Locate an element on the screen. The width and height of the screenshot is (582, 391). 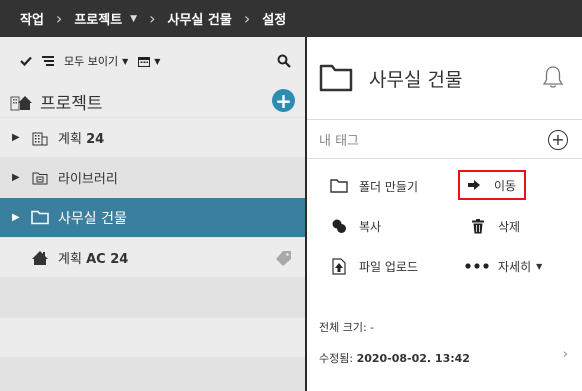
calendar-dropdown: ▼ is located at coordinates (149, 61).